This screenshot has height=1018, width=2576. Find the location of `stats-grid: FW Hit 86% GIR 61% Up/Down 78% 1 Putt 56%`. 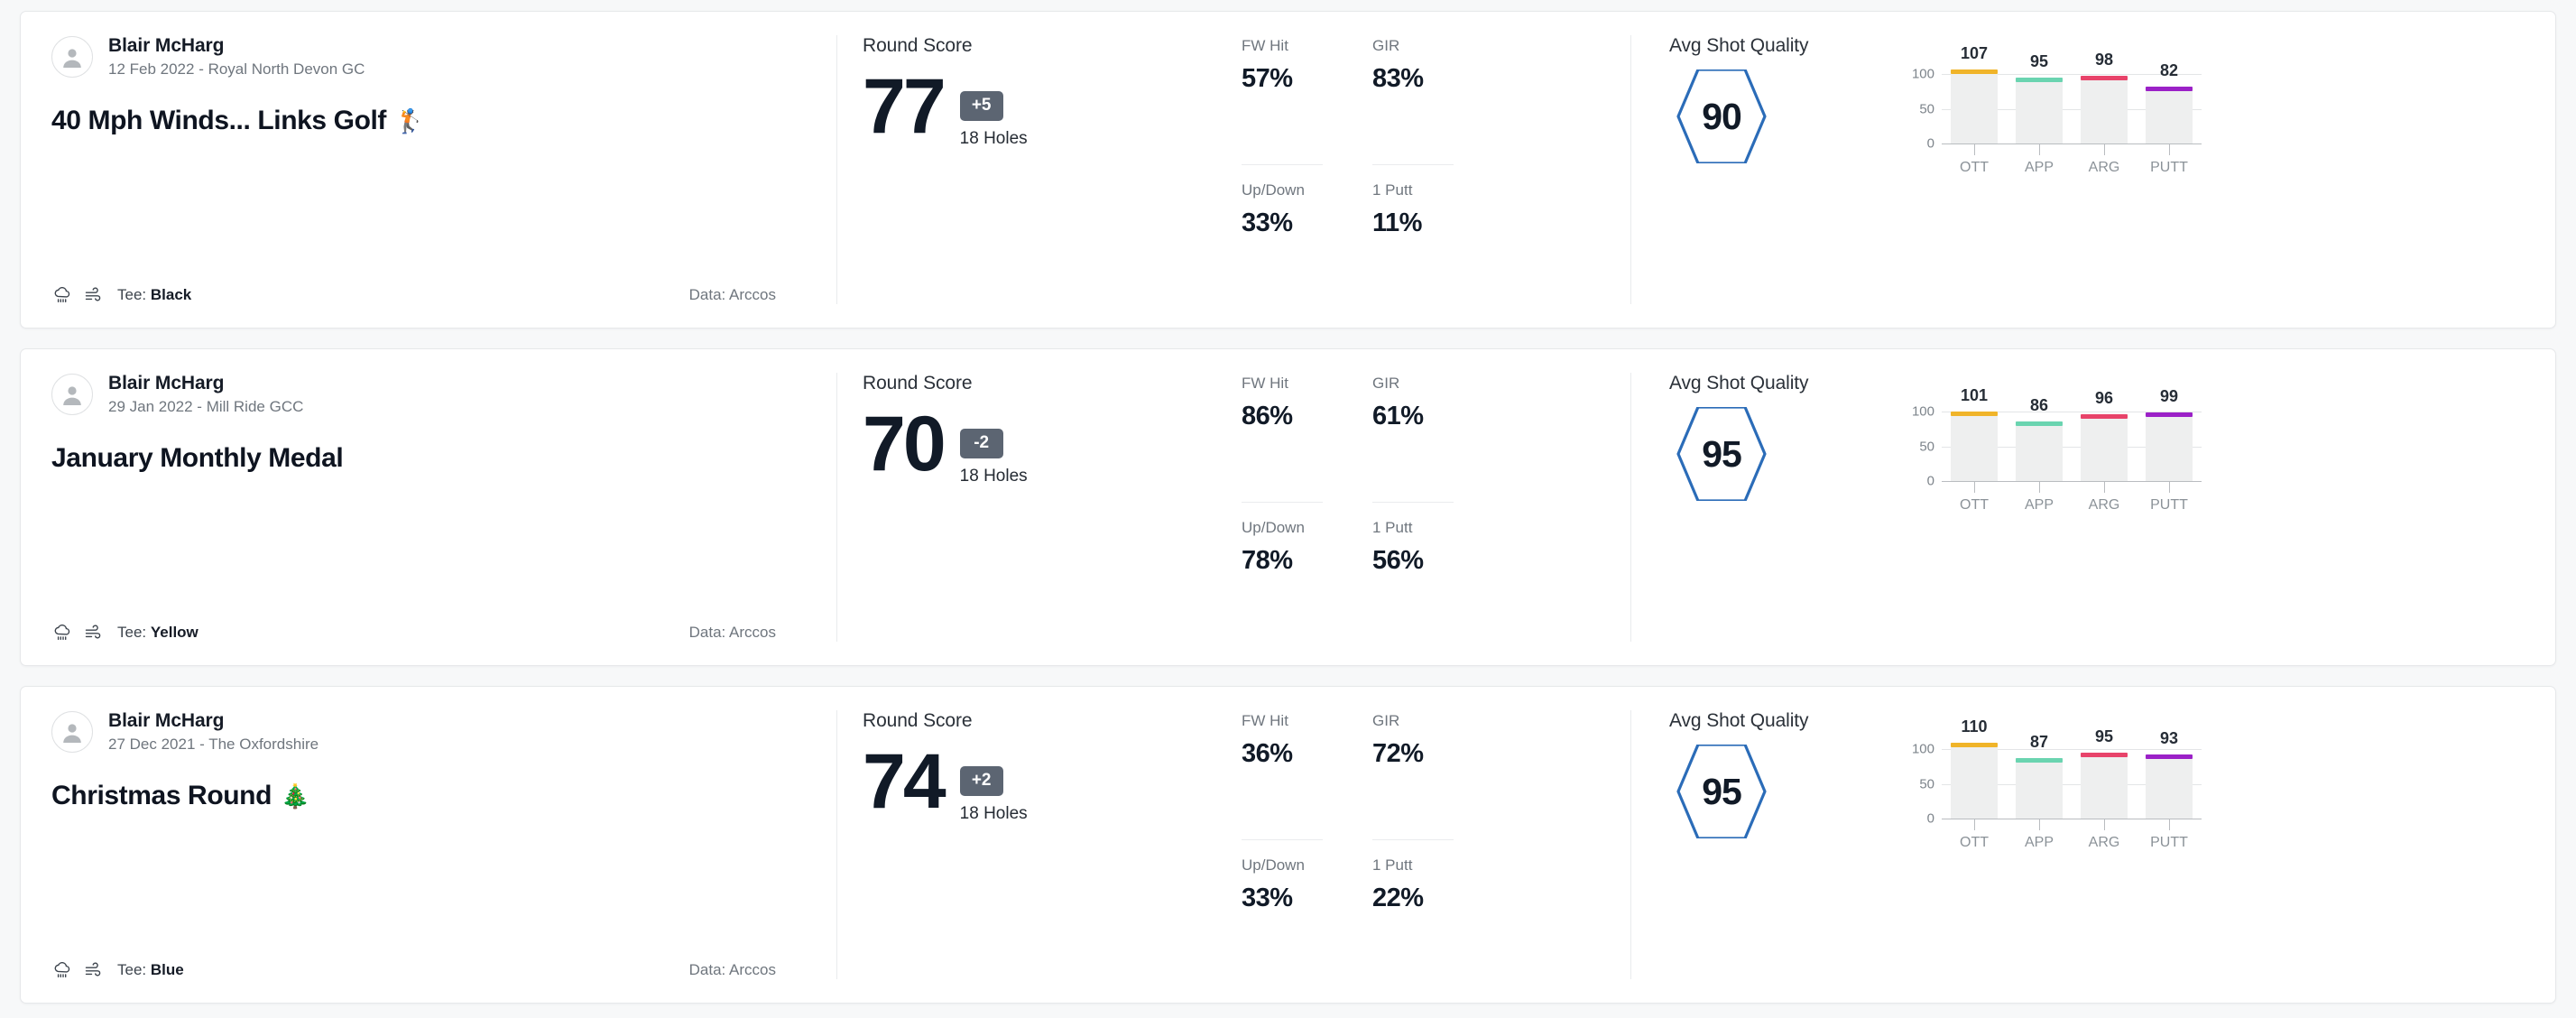

stats-grid: FW Hit 86% GIR 61% Up/Down 78% 1 Putt 56% is located at coordinates (1348, 508).